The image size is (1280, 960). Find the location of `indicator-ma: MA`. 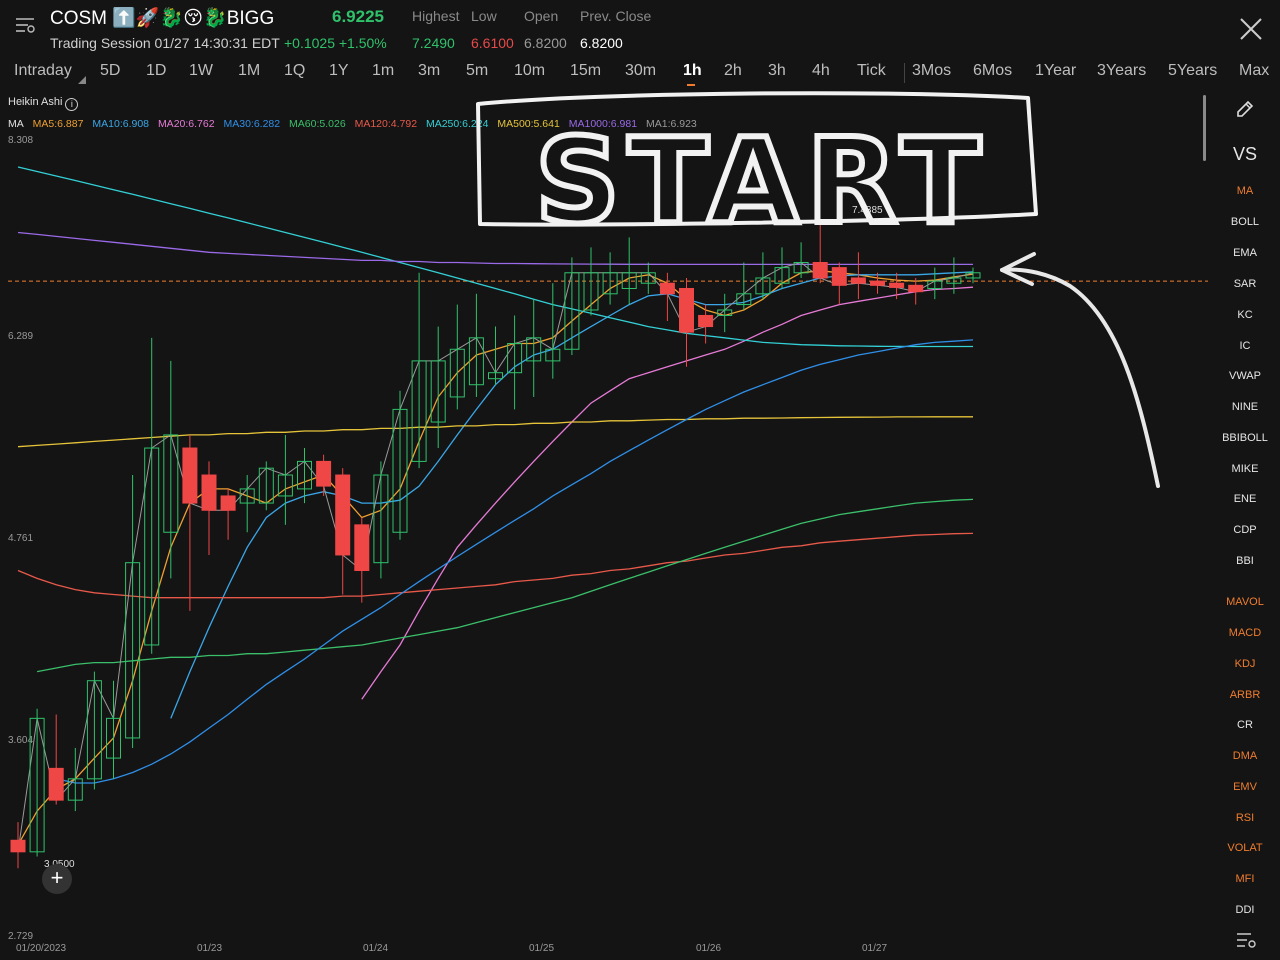

indicator-ma: MA is located at coordinates (1245, 191).